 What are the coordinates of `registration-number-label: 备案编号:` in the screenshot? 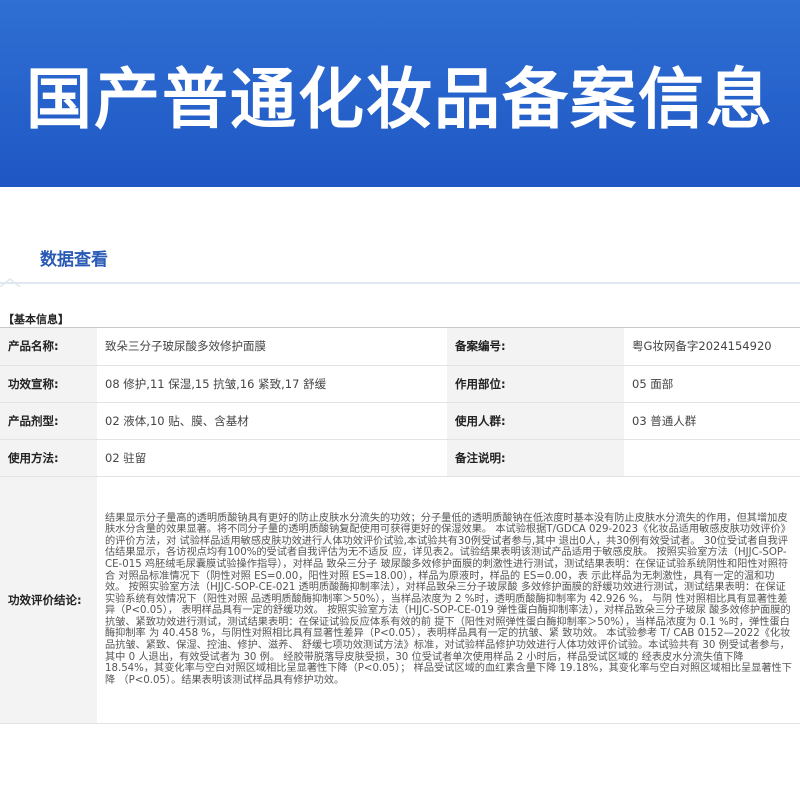 It's located at (535, 347).